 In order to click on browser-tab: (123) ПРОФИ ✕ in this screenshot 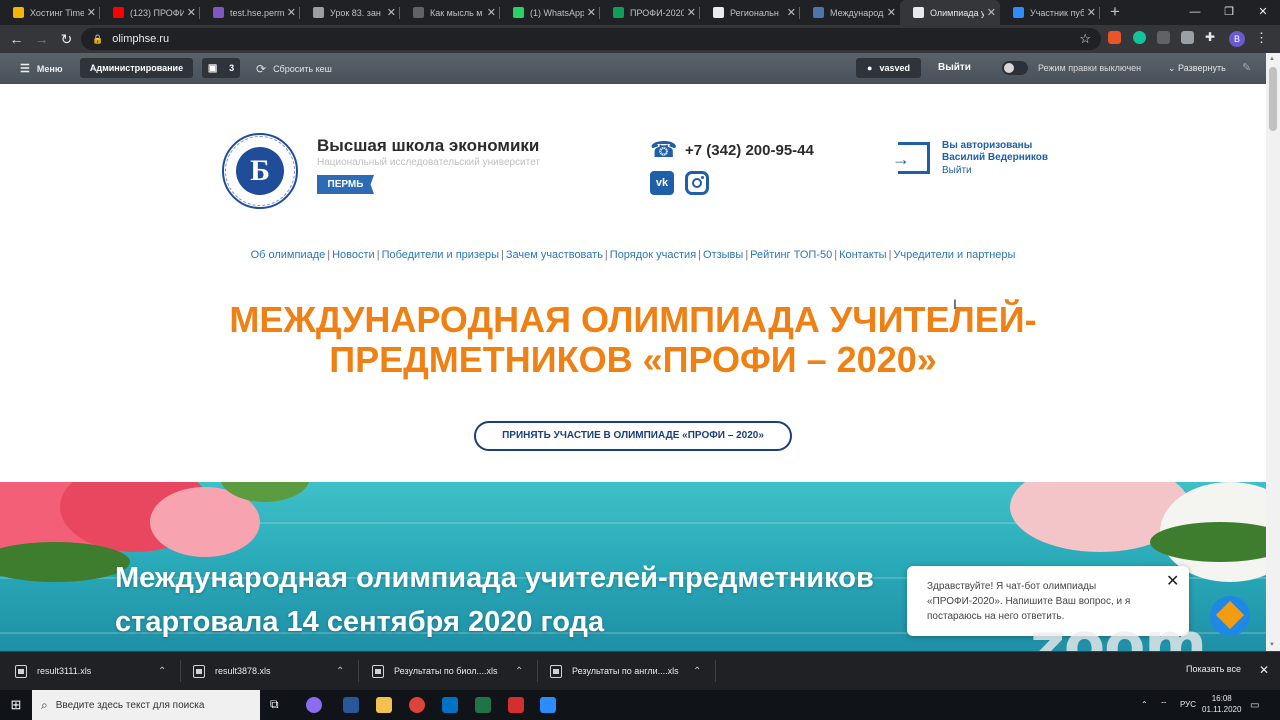, I will do `click(150, 12)`.